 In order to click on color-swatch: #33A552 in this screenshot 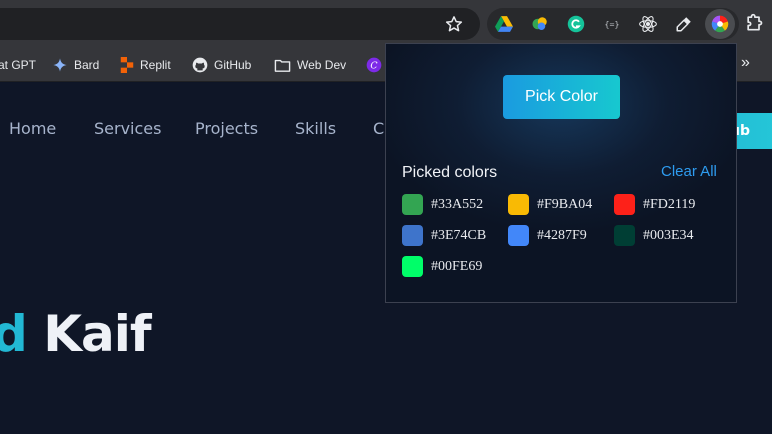, I will do `click(442, 204)`.